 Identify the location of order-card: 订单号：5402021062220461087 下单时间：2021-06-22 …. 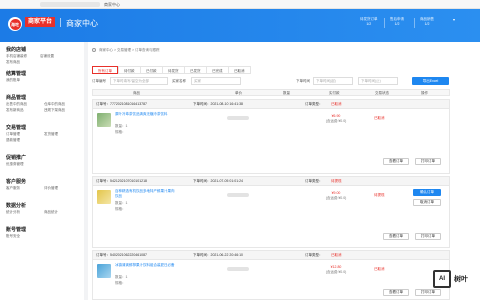
(271, 275).